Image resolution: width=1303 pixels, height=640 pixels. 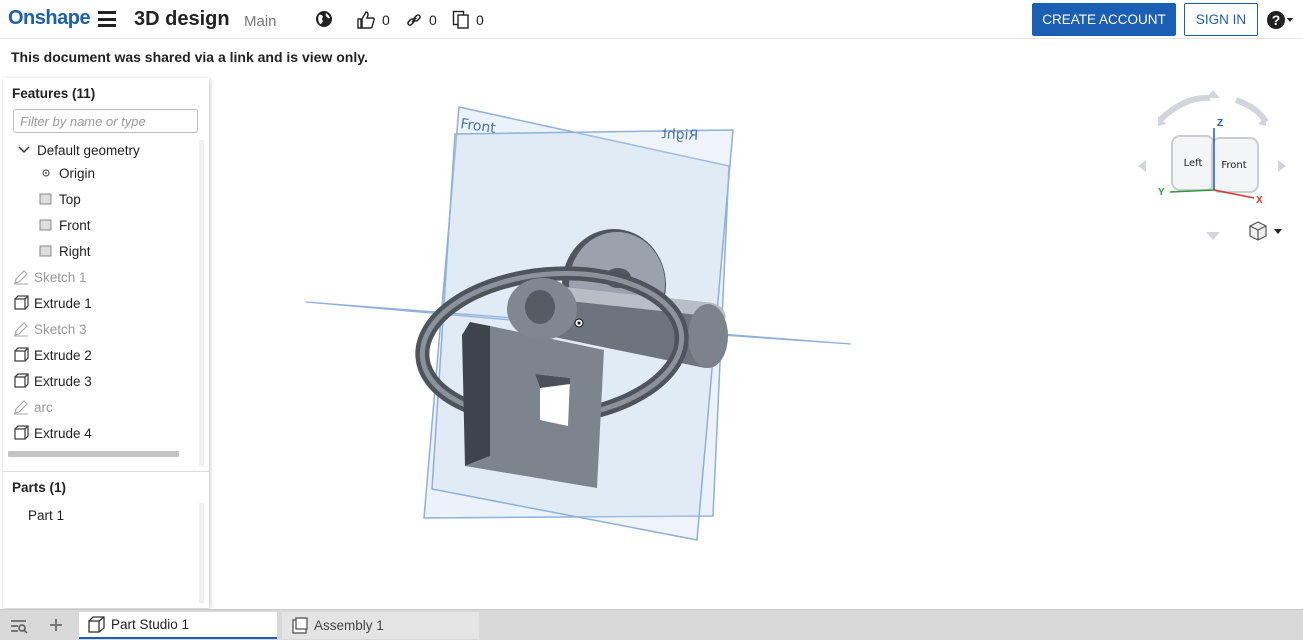 I want to click on like-count: 0, so click(x=386, y=20).